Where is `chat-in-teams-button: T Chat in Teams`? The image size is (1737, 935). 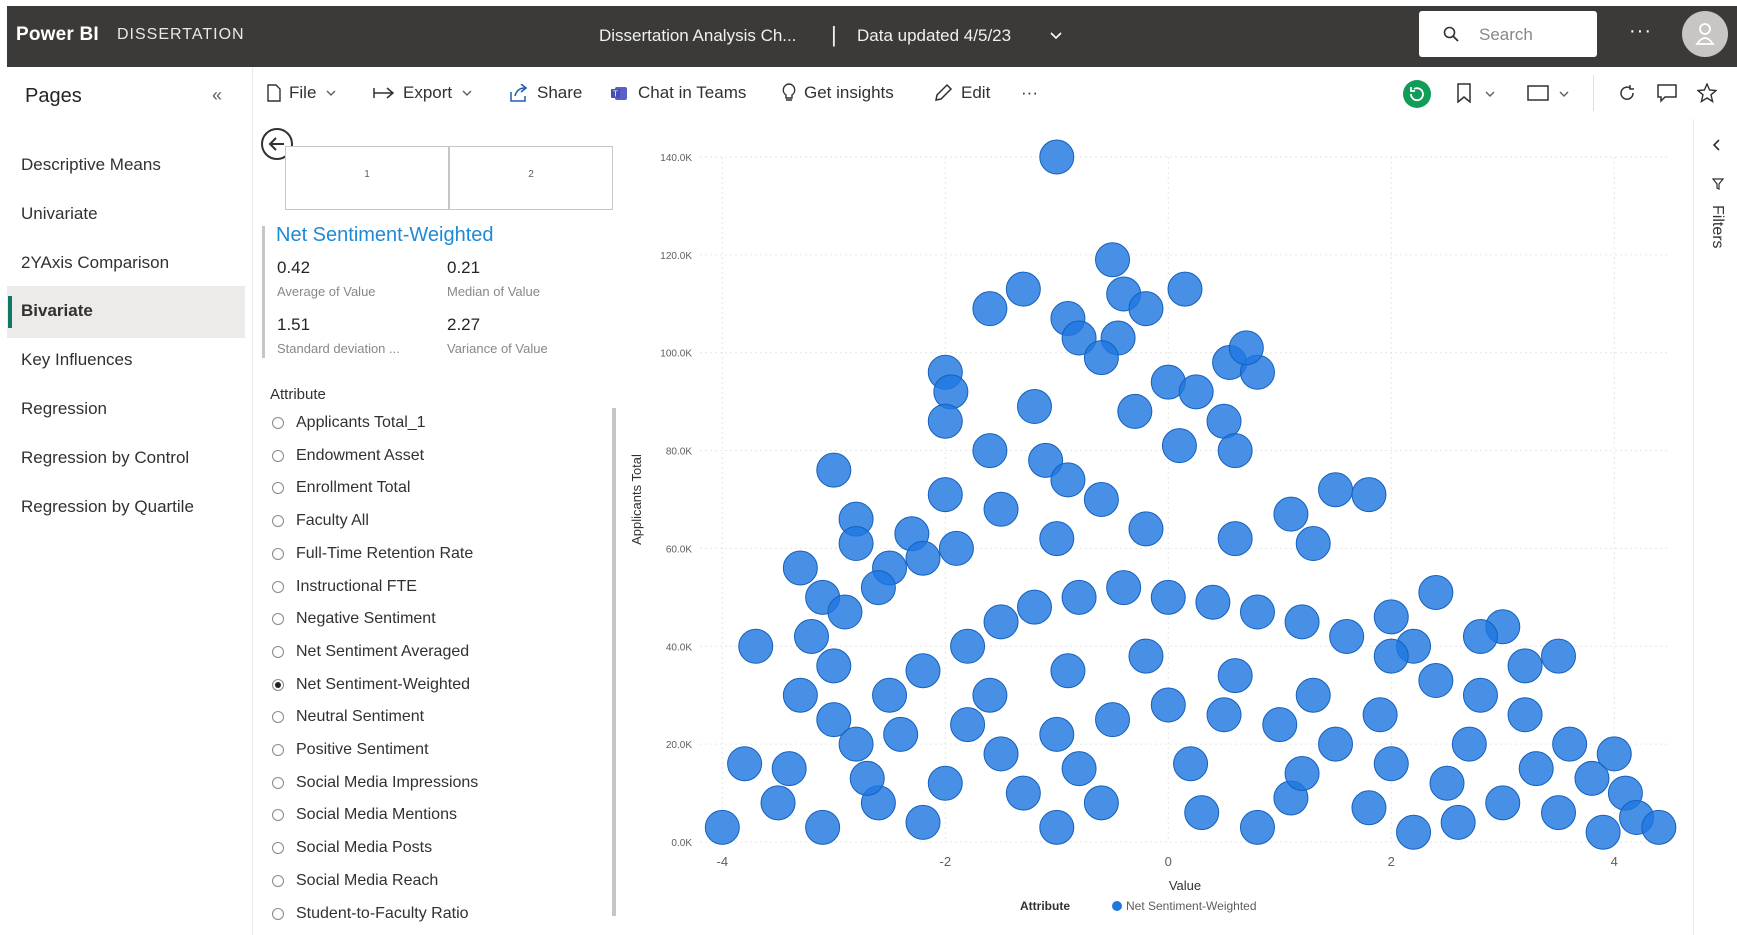
chat-in-teams-button: T Chat in Teams is located at coordinates (678, 93).